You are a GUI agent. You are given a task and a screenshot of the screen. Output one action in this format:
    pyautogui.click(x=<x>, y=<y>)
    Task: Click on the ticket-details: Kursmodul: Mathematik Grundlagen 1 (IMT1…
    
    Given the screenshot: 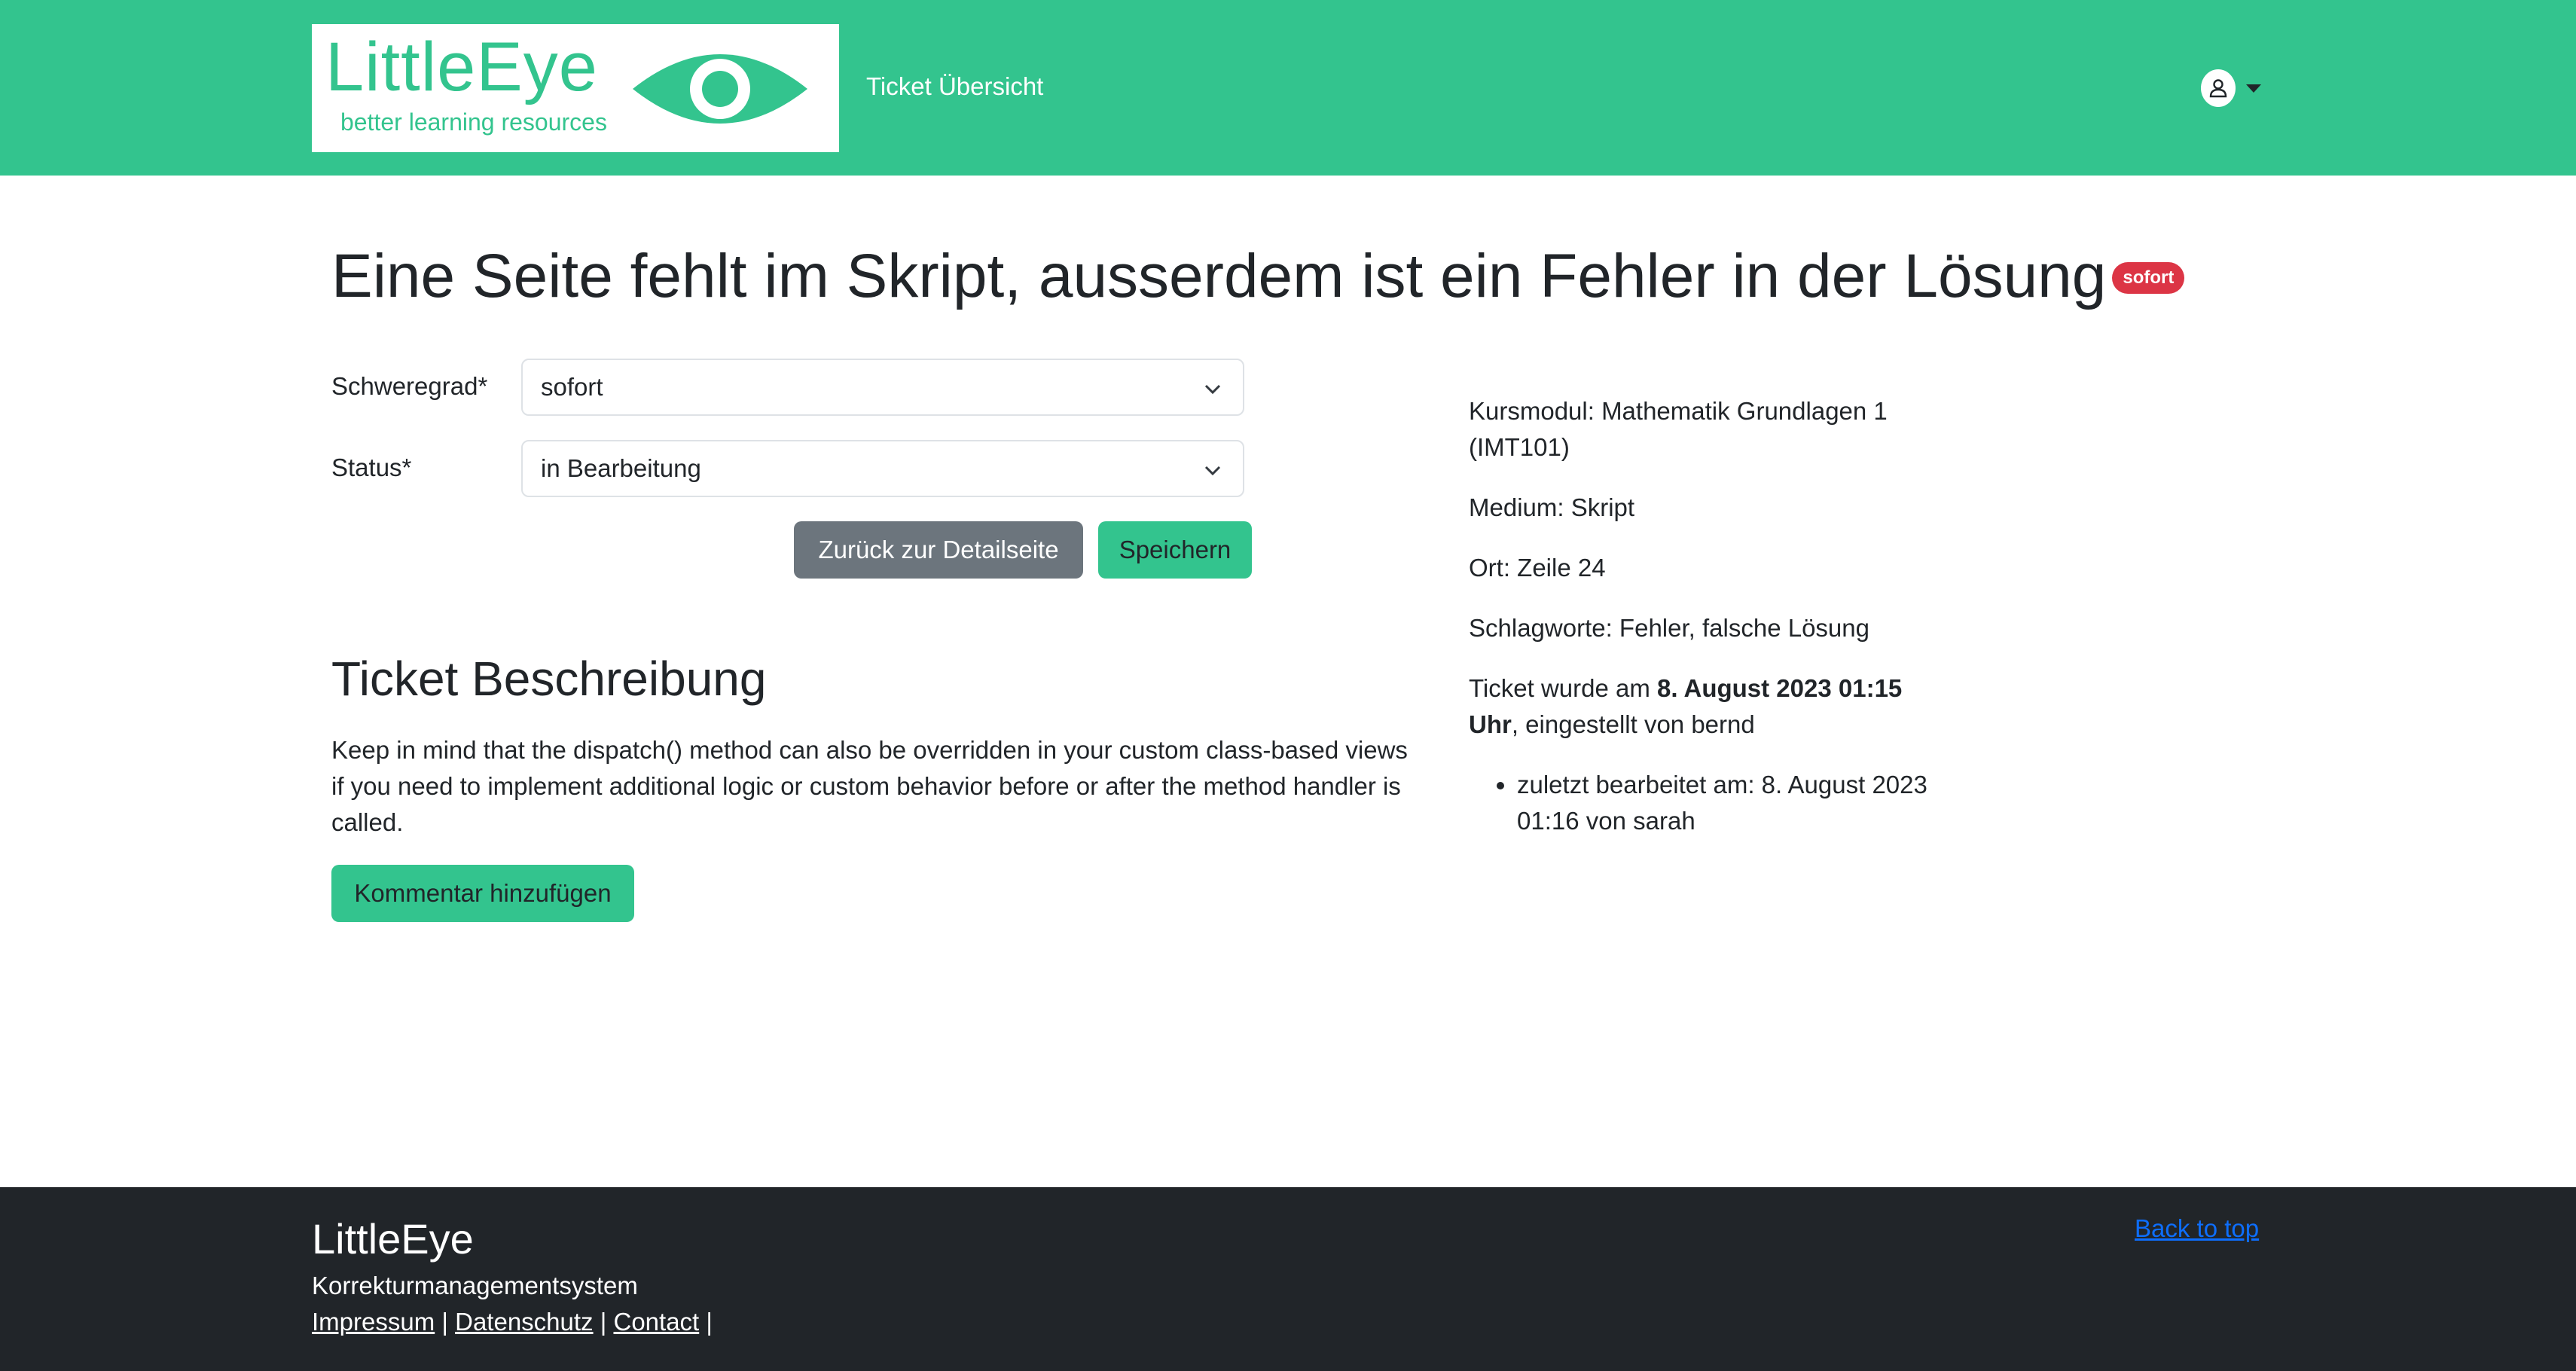 What is the action you would take?
    pyautogui.click(x=1698, y=616)
    